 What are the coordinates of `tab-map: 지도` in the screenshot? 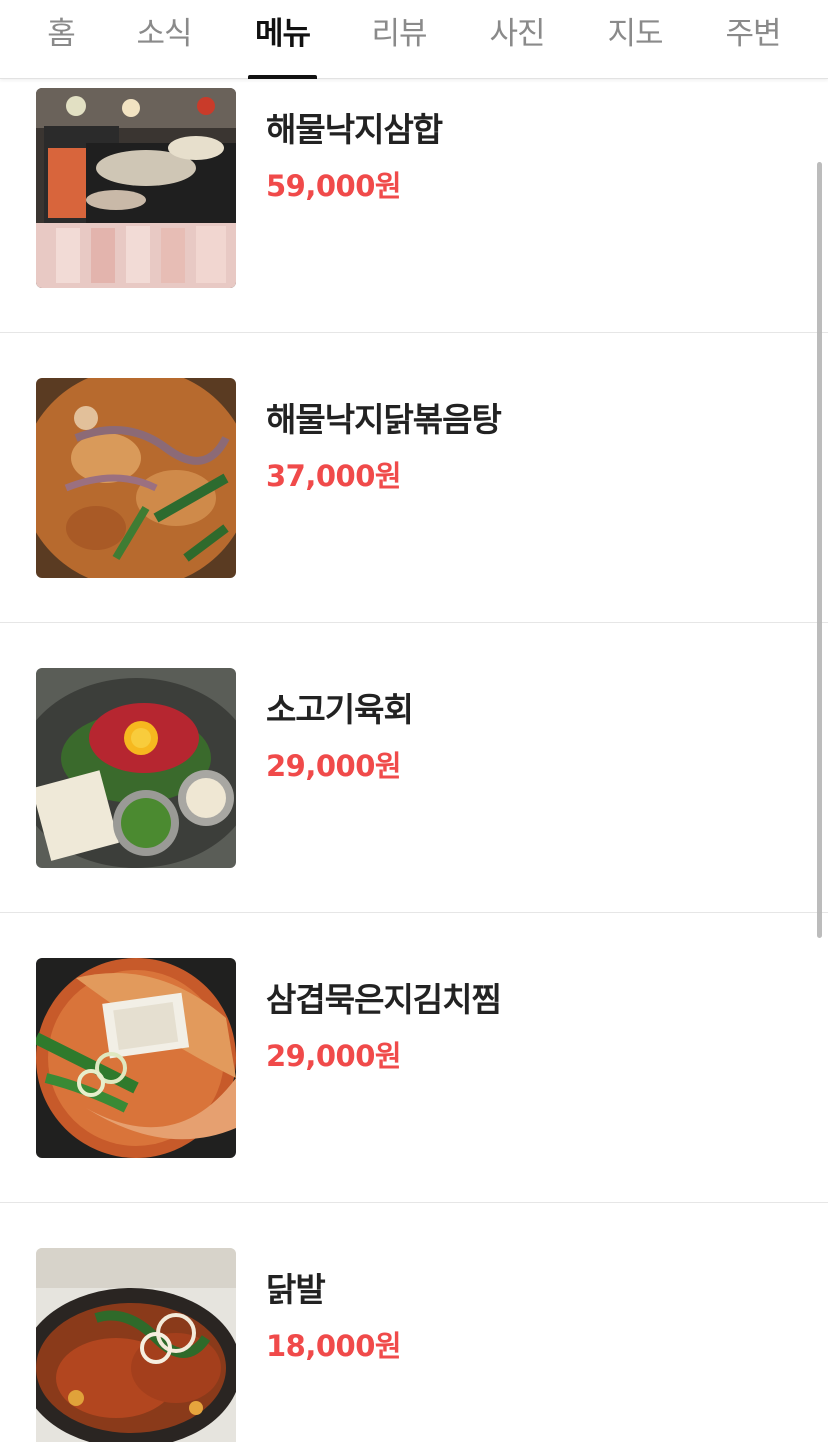 It's located at (635, 39).